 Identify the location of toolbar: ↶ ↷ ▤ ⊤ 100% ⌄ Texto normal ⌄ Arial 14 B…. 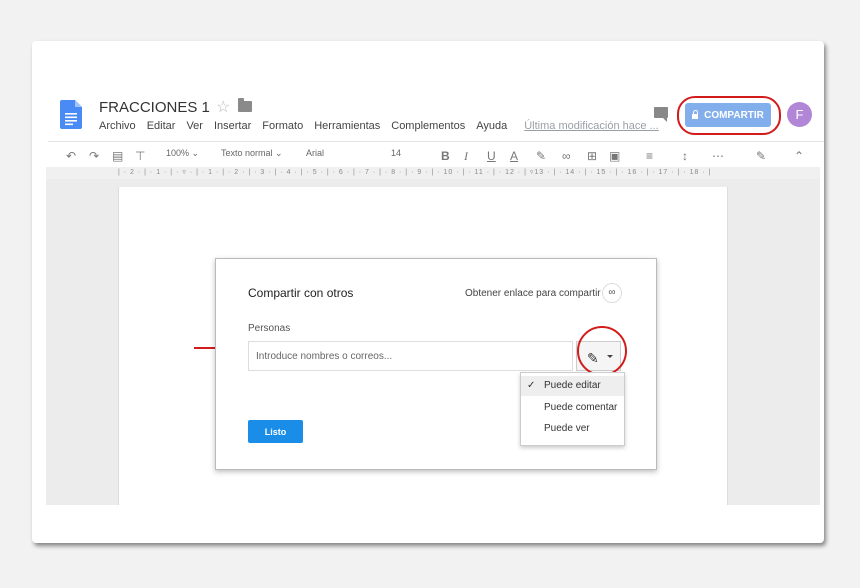
(436, 154).